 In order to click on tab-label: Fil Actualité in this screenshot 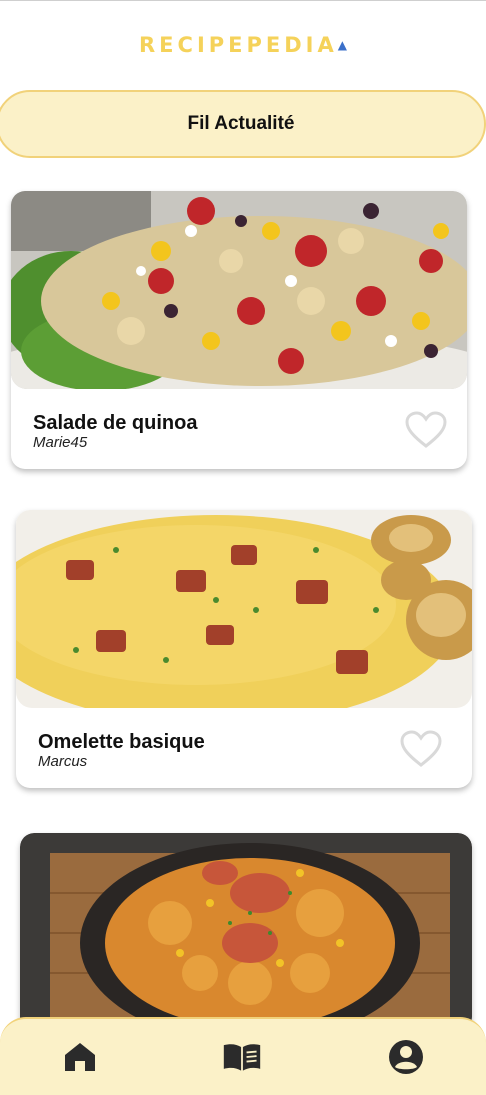, I will do `click(241, 123)`.